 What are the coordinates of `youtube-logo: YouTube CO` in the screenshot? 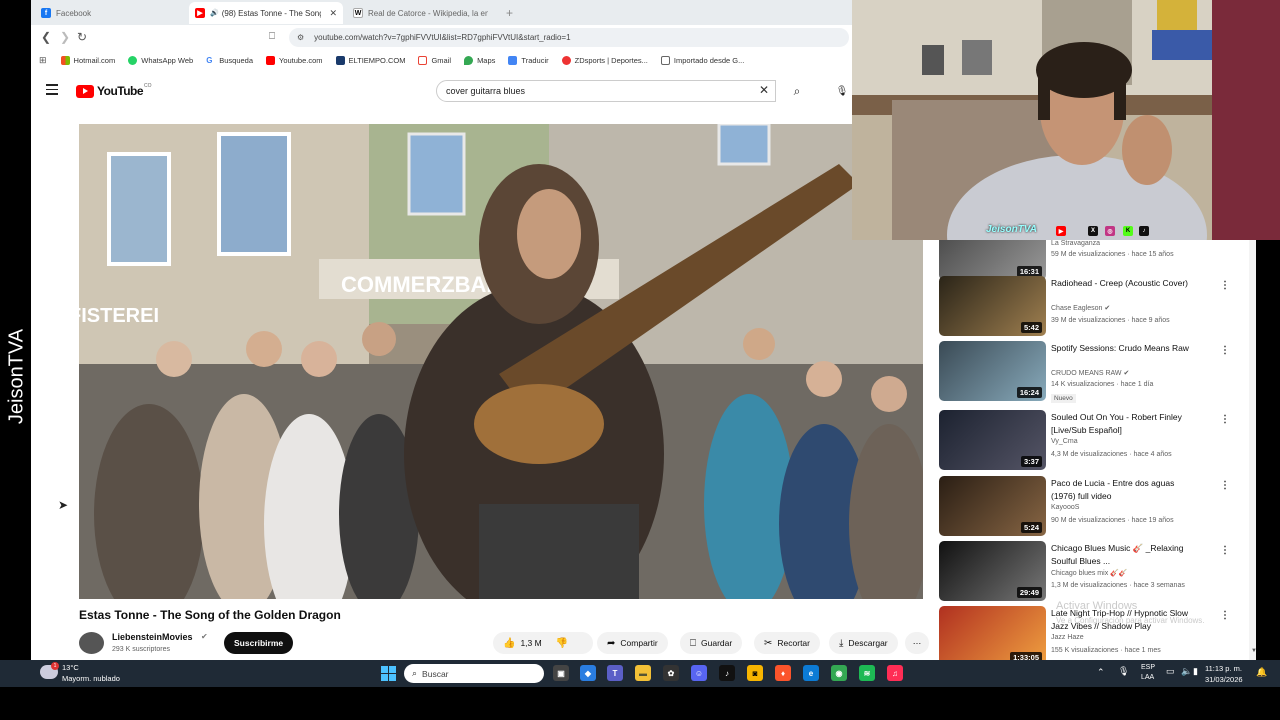 It's located at (114, 90).